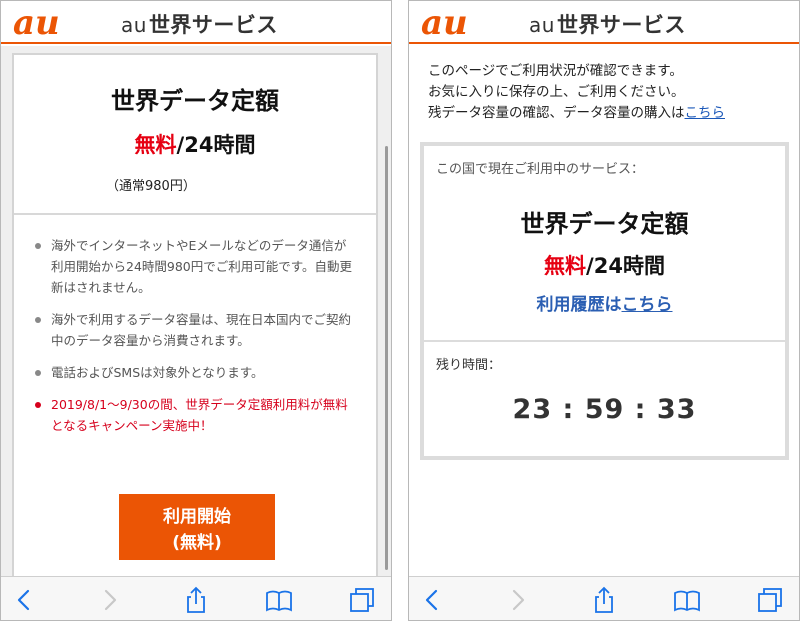  What do you see at coordinates (705, 113) in the screenshot?
I see `data-capacity-link: こちら` at bounding box center [705, 113].